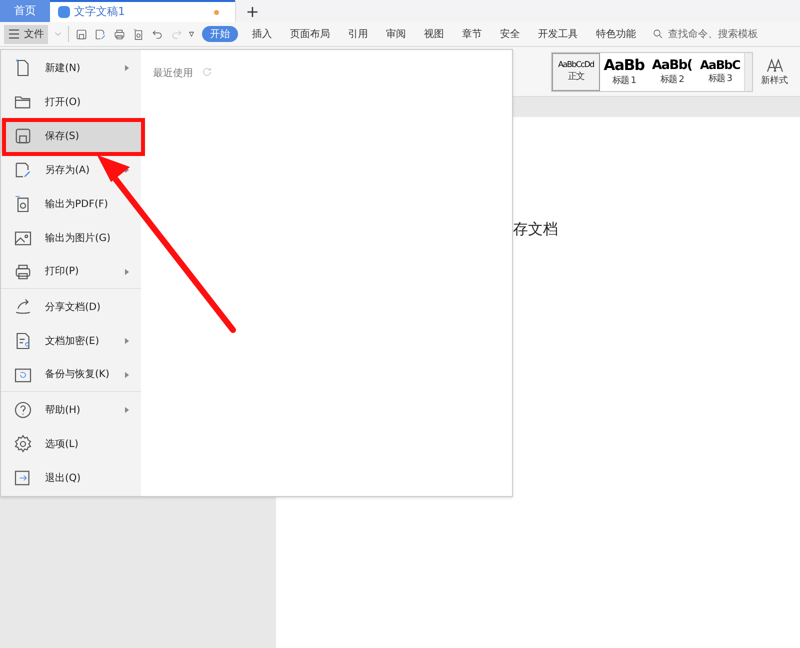  What do you see at coordinates (71, 307) in the screenshot?
I see `menu-item: 分享文档(D)` at bounding box center [71, 307].